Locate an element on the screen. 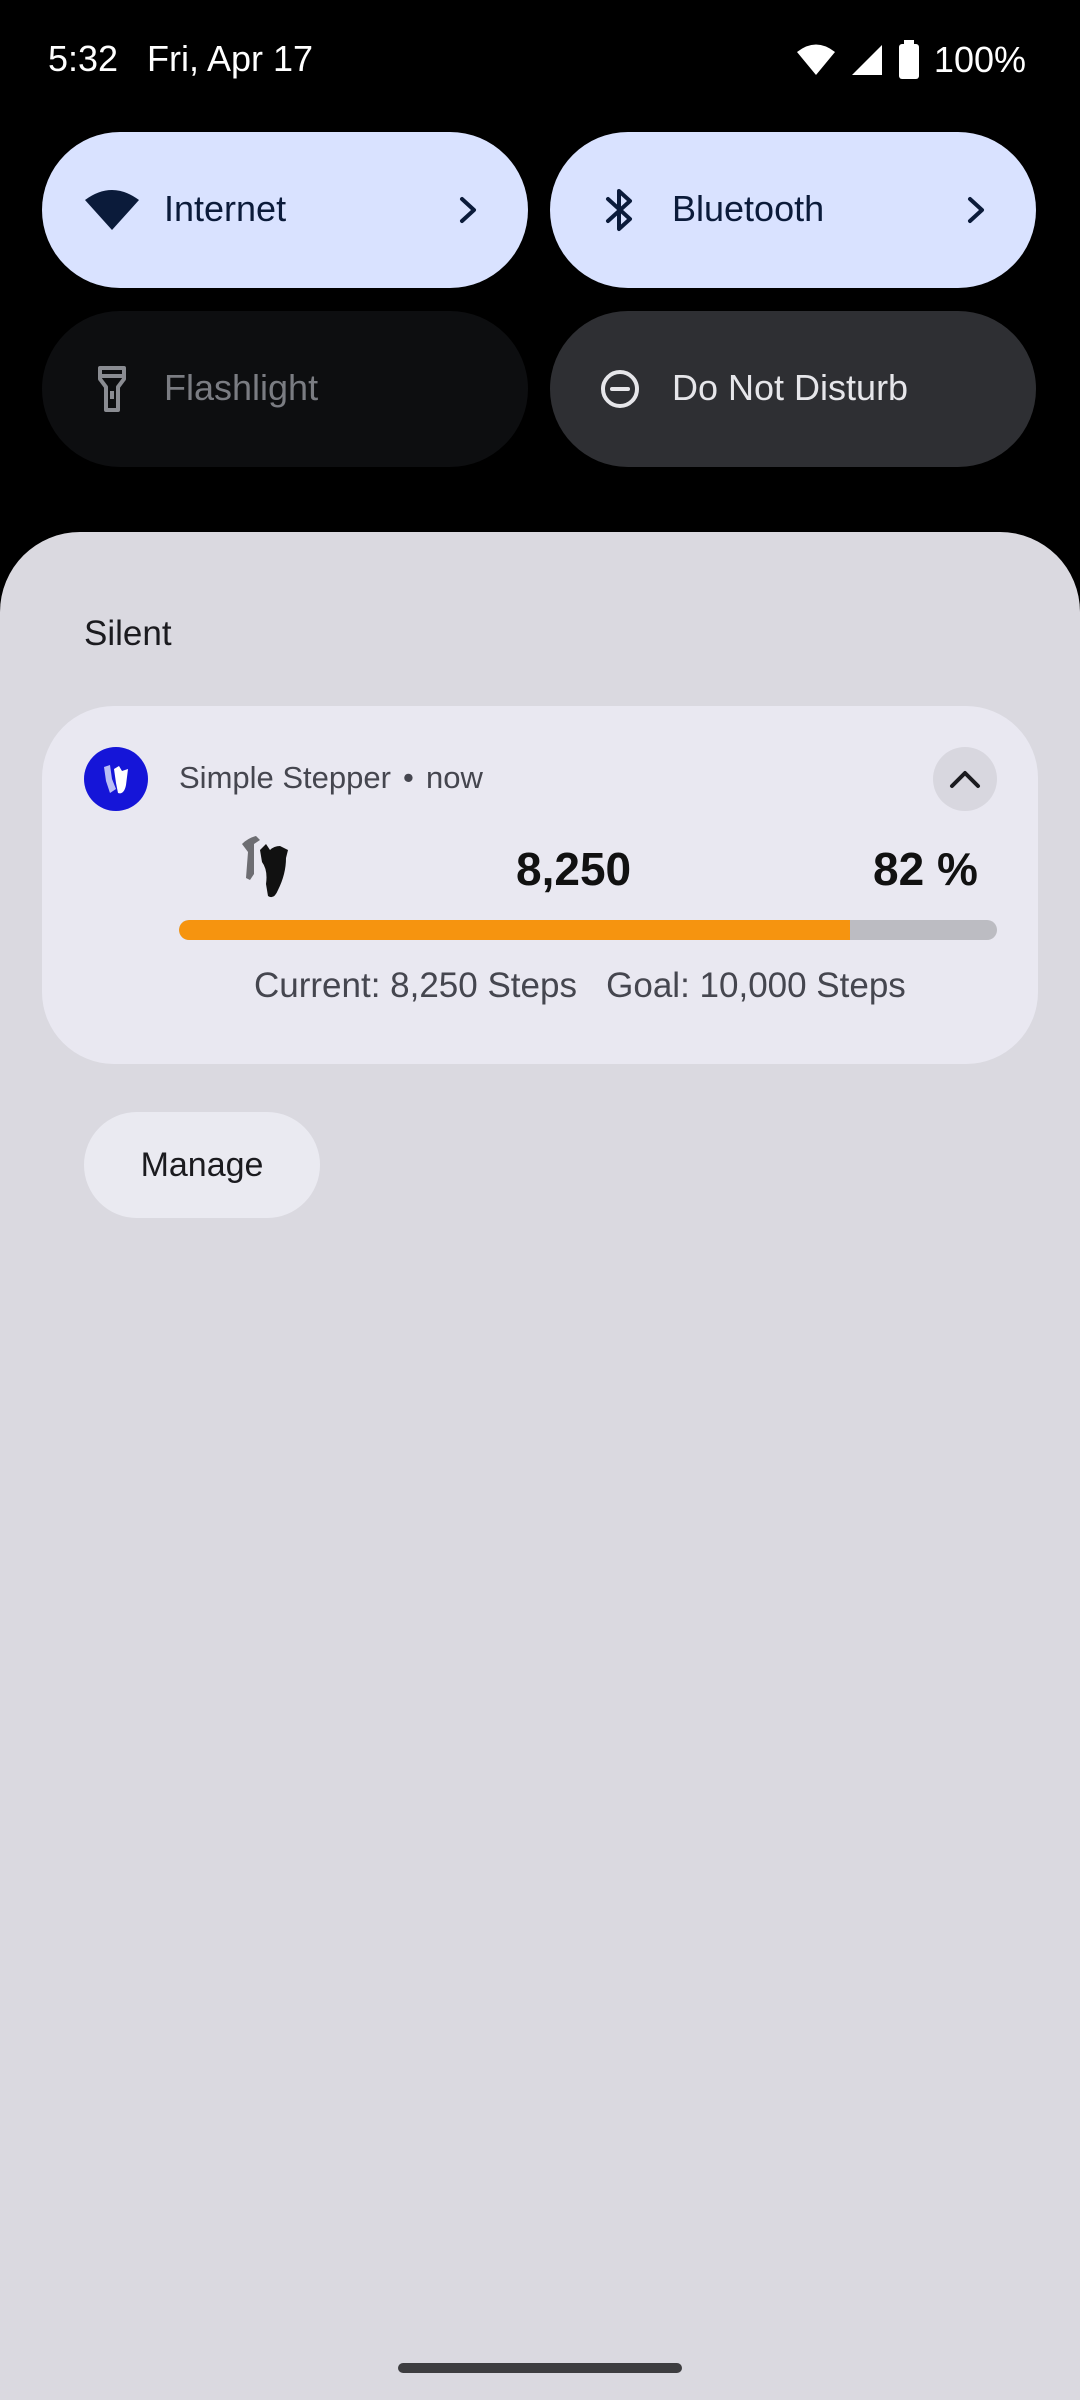 This screenshot has width=1080, height=2400. section-label-silent: Silent is located at coordinates (128, 633).